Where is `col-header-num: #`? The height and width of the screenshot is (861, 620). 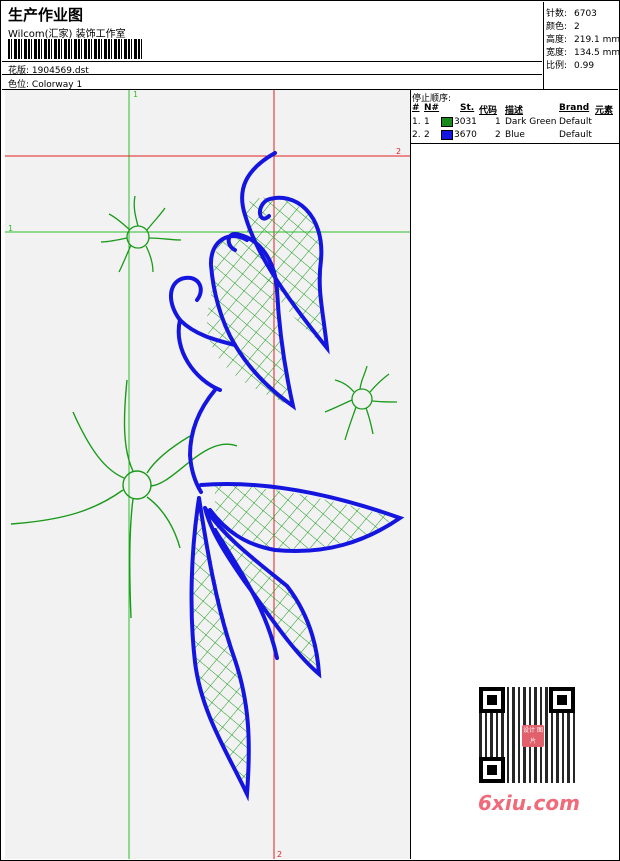 col-header-num: # is located at coordinates (416, 108).